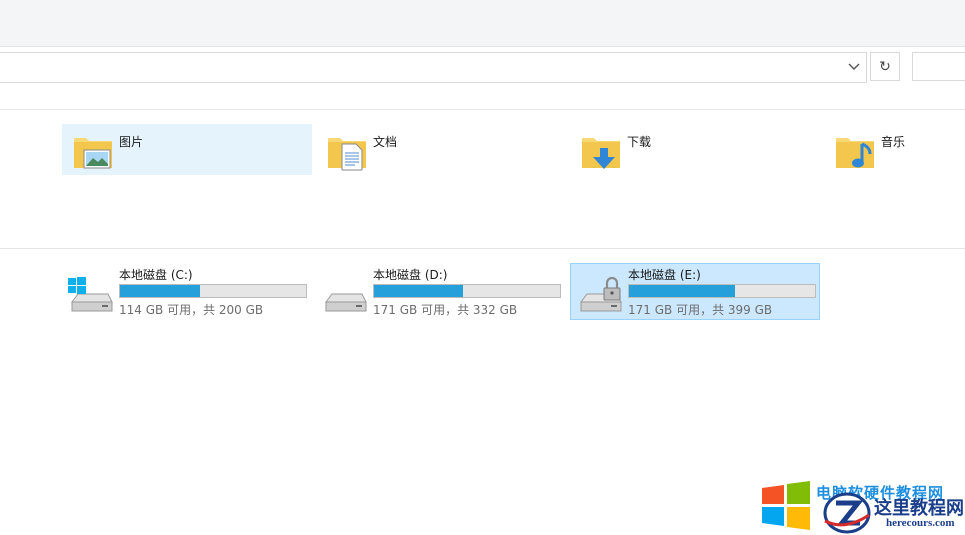 The height and width of the screenshot is (535, 965). What do you see at coordinates (191, 310) in the screenshot?
I see `drive-space-text: 114 GB 可用，共 200 GB` at bounding box center [191, 310].